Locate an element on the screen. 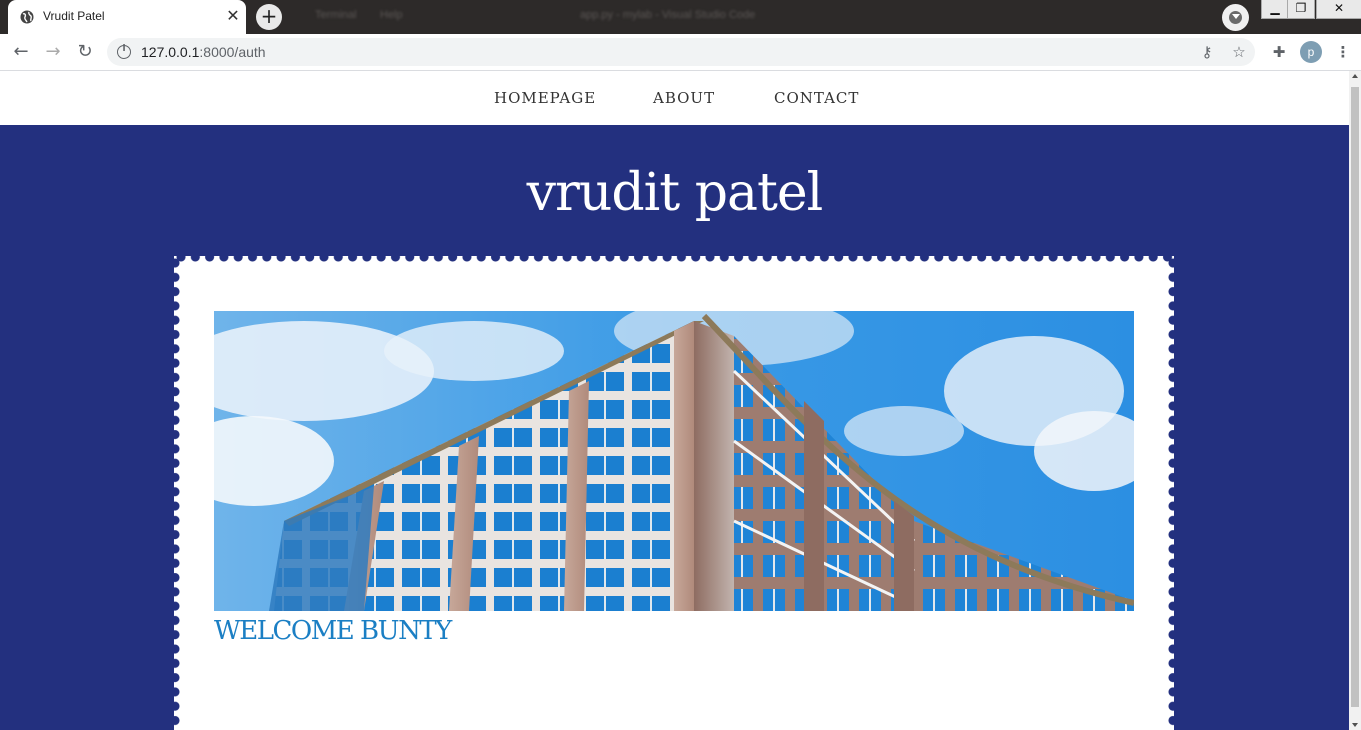  menu-icon: ⋮ is located at coordinates (1343, 52).